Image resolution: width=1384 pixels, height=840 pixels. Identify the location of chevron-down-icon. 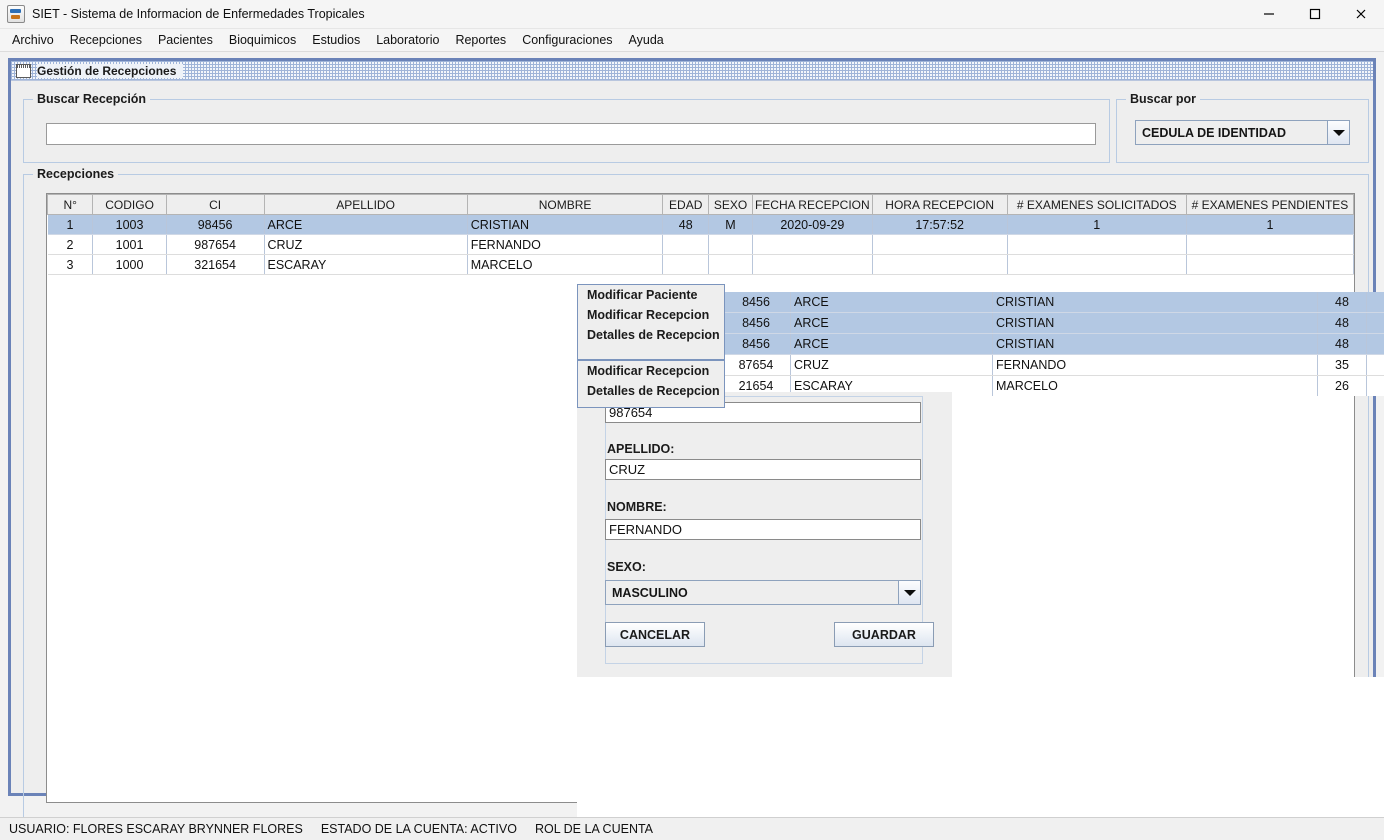
(1338, 132).